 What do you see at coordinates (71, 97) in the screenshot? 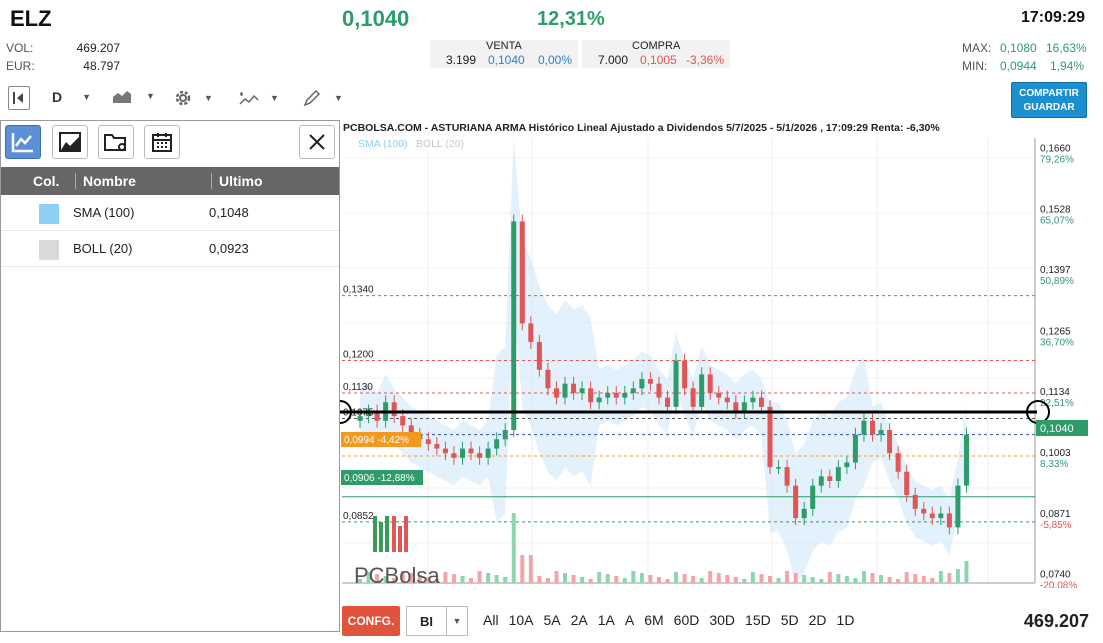
I see `period-select: D ▼` at bounding box center [71, 97].